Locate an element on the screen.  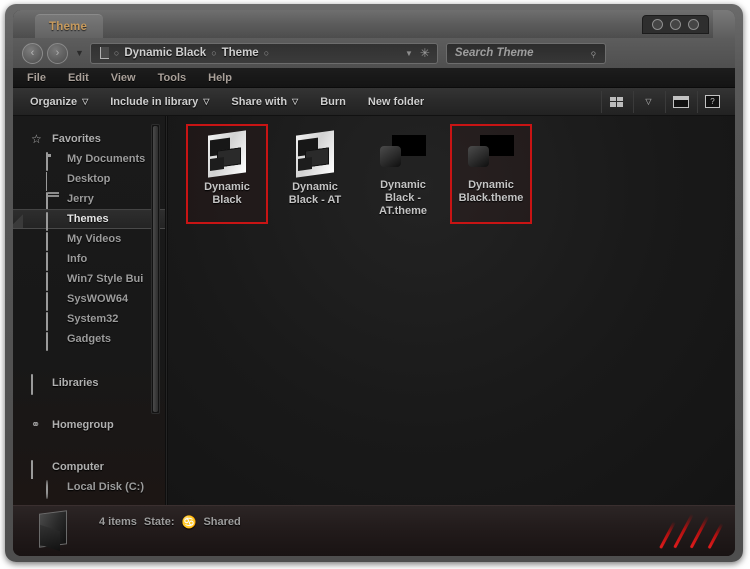
sidebar-scrollbar-thumb is located at coordinates (155, 269).